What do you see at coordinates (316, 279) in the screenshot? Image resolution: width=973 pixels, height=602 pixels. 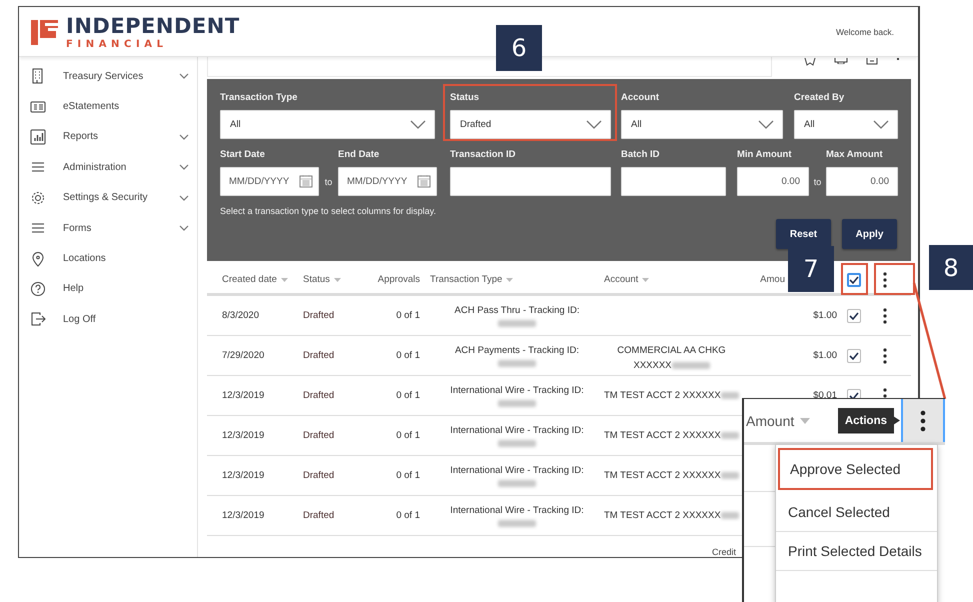 I see `column-header: Status` at bounding box center [316, 279].